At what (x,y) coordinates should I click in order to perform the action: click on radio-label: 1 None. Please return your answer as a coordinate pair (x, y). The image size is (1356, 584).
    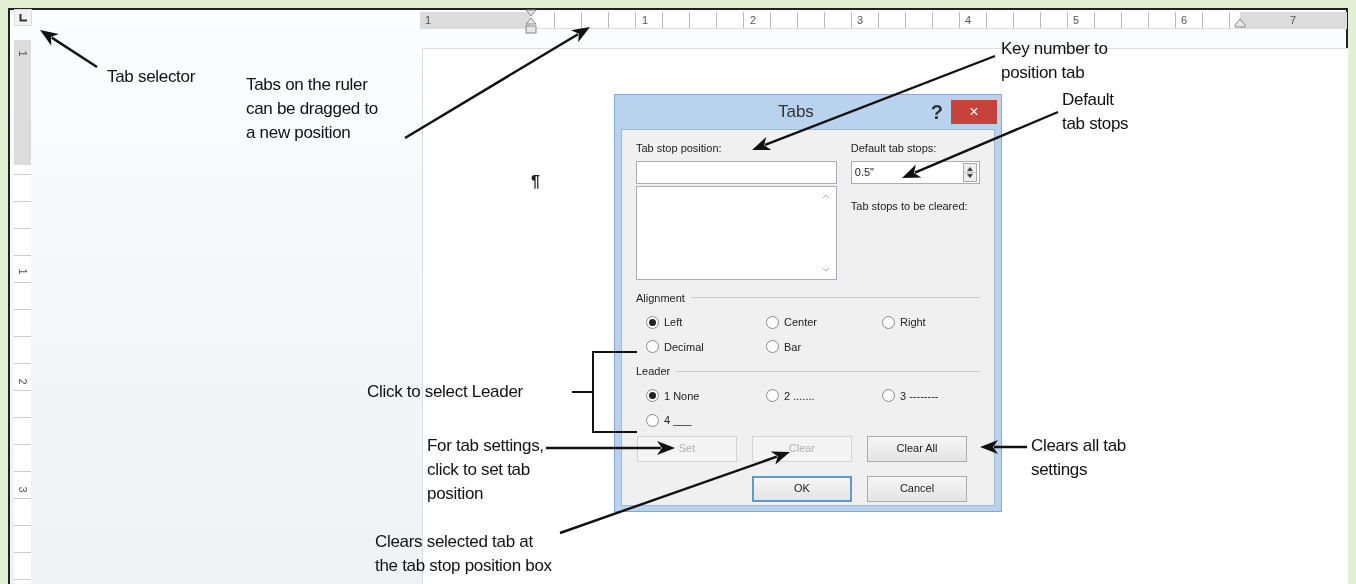
    Looking at the image, I should click on (682, 395).